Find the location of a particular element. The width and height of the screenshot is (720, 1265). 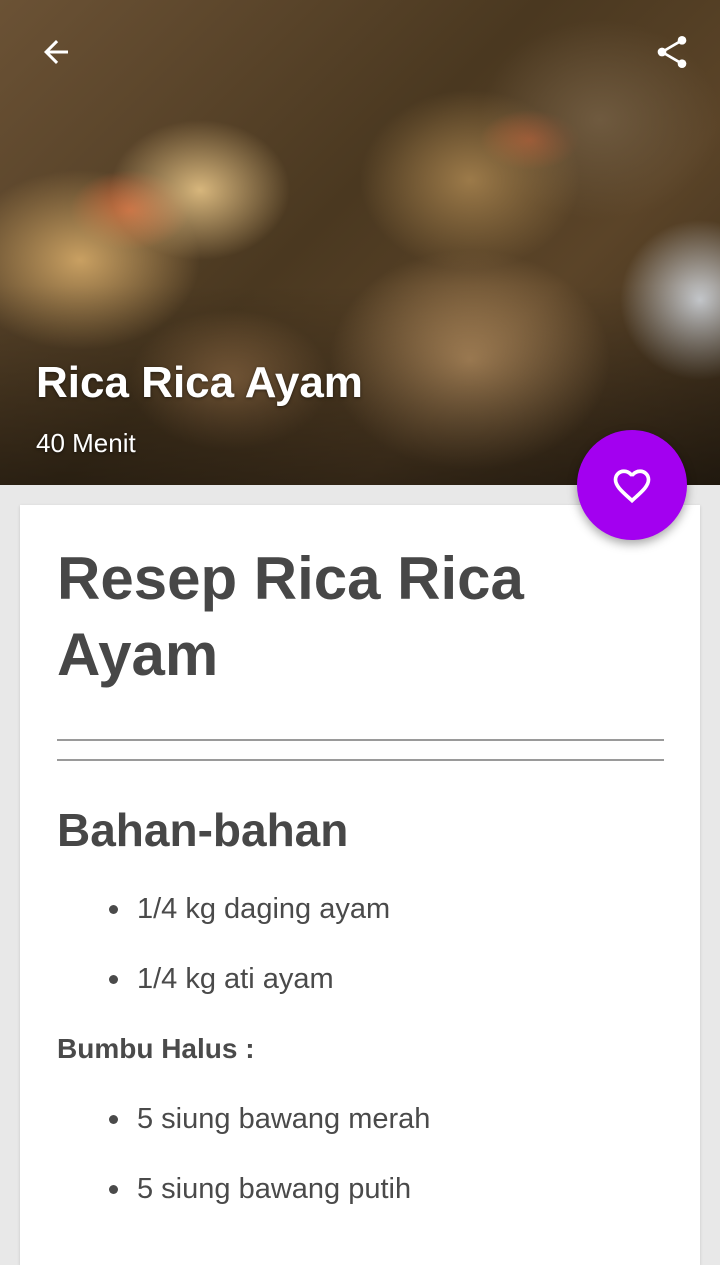

cook-duration: 40 Menit is located at coordinates (86, 443).